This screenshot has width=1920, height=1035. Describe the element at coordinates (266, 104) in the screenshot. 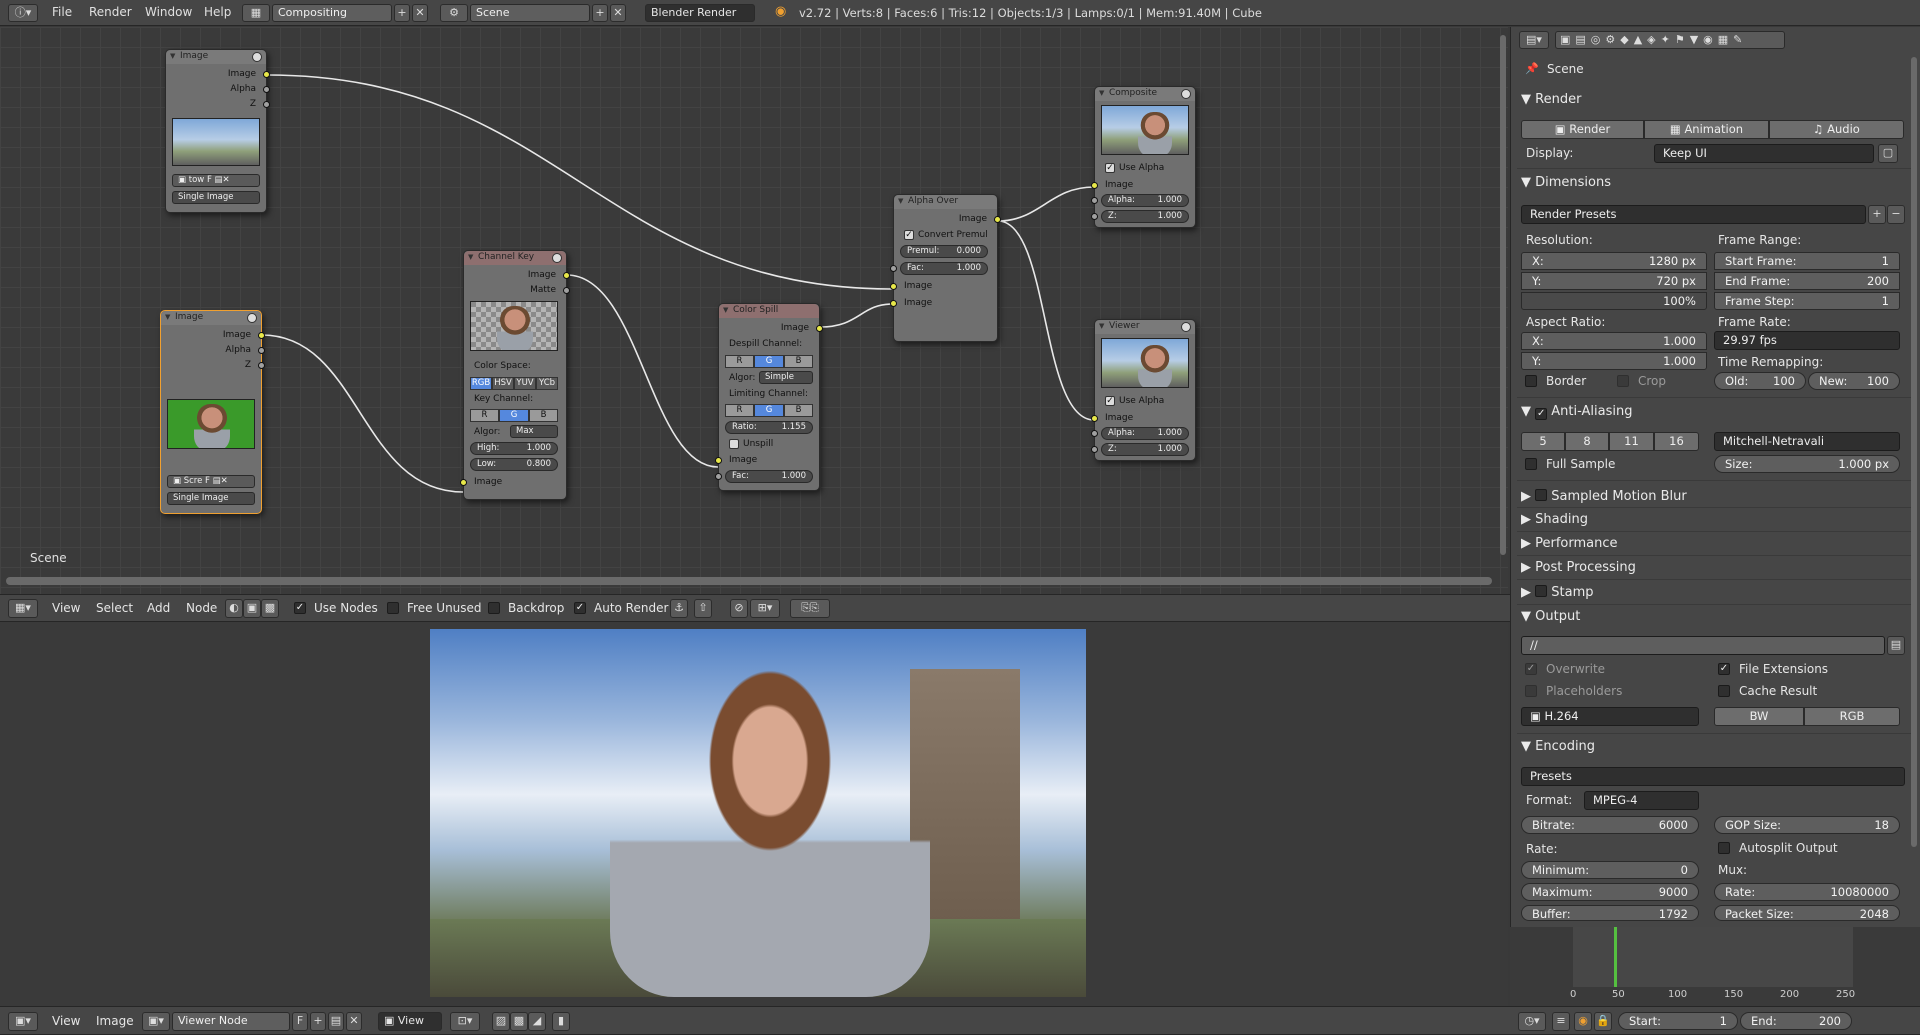

I see `socket-z-out` at that location.